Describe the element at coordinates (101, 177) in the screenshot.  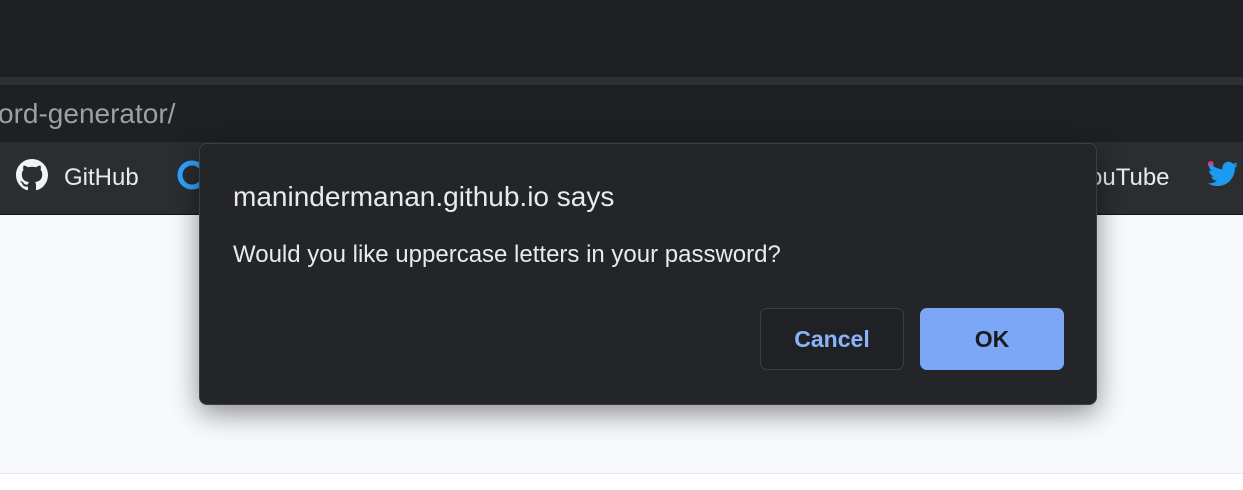
I see `bookmark-label: GitHub` at that location.